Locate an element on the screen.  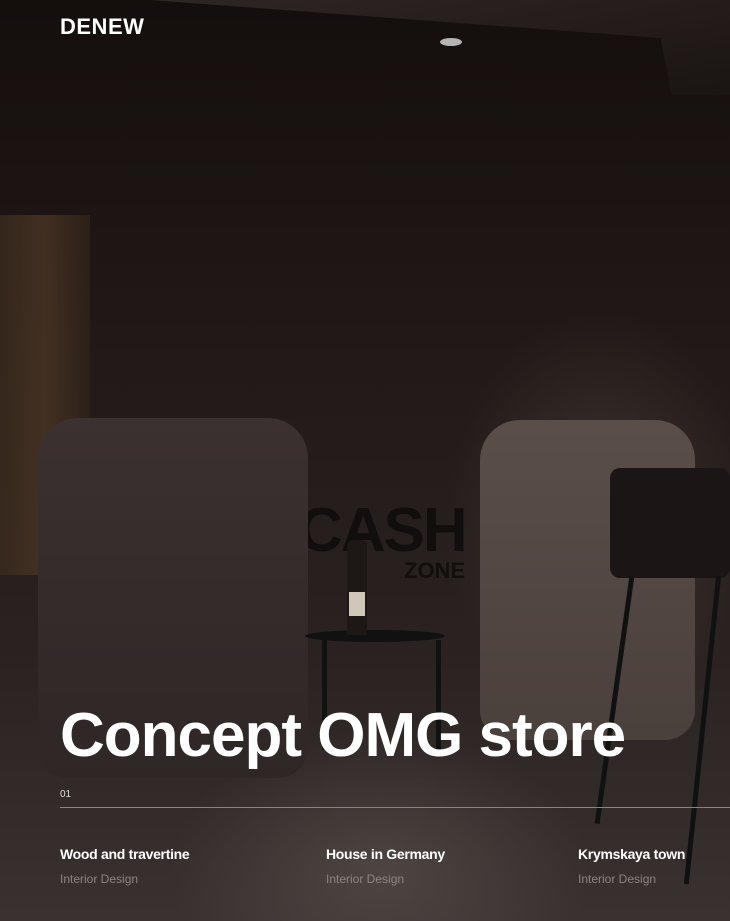
project-link: Wood and travertine Interior Design is located at coordinates (125, 866).